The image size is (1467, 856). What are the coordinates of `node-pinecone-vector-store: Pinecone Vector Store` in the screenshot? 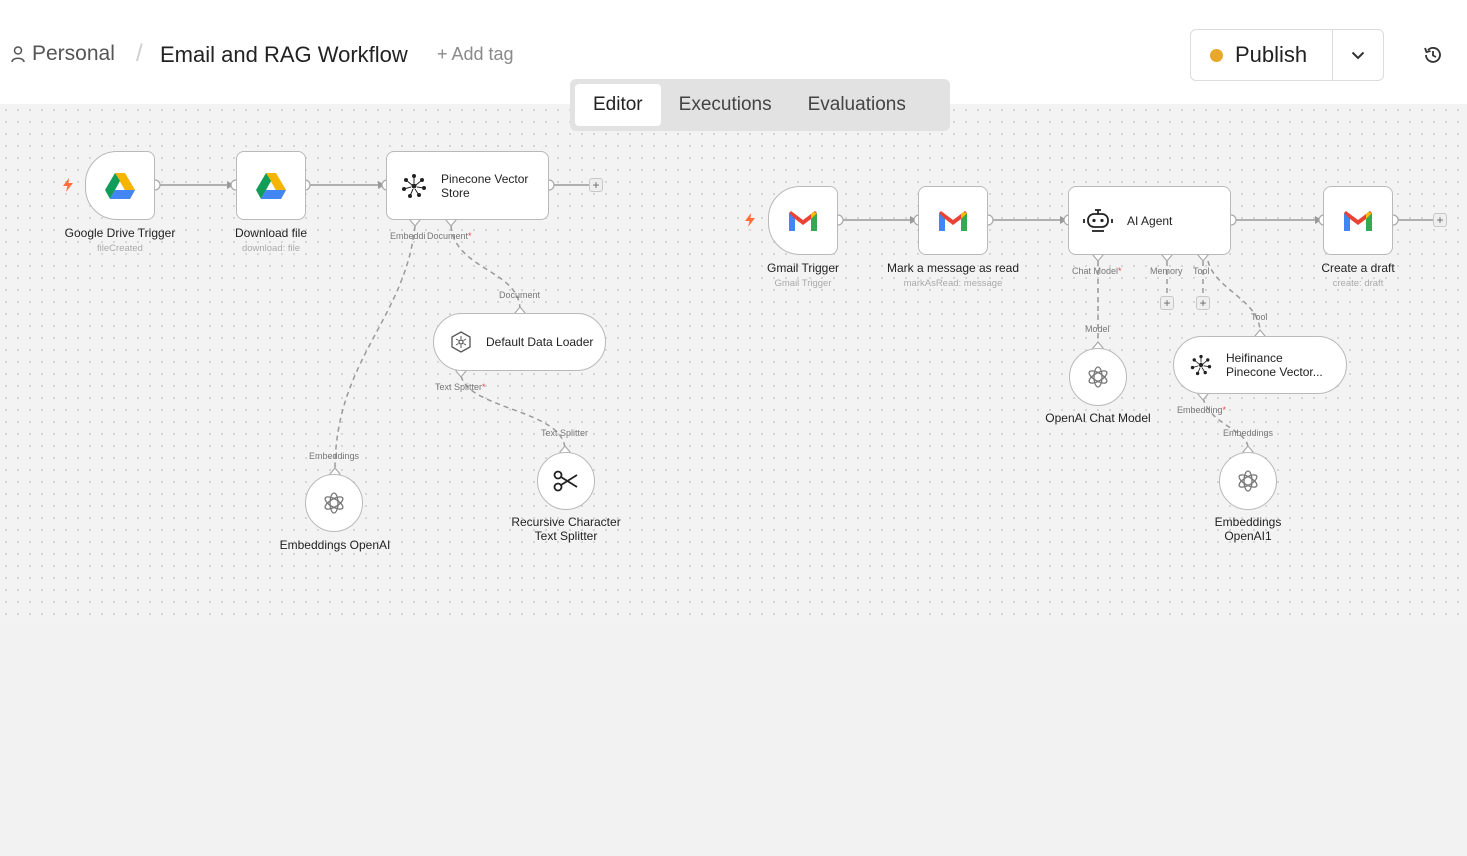 It's located at (467, 185).